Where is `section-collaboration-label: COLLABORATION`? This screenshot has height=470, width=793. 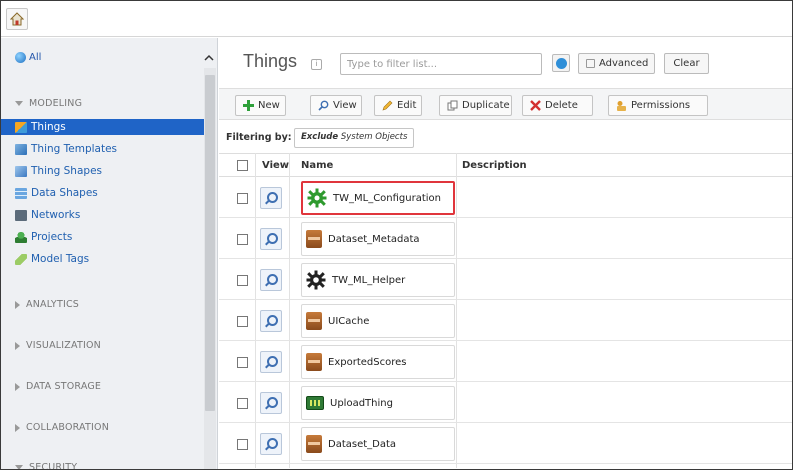 section-collaboration-label: COLLABORATION is located at coordinates (68, 427).